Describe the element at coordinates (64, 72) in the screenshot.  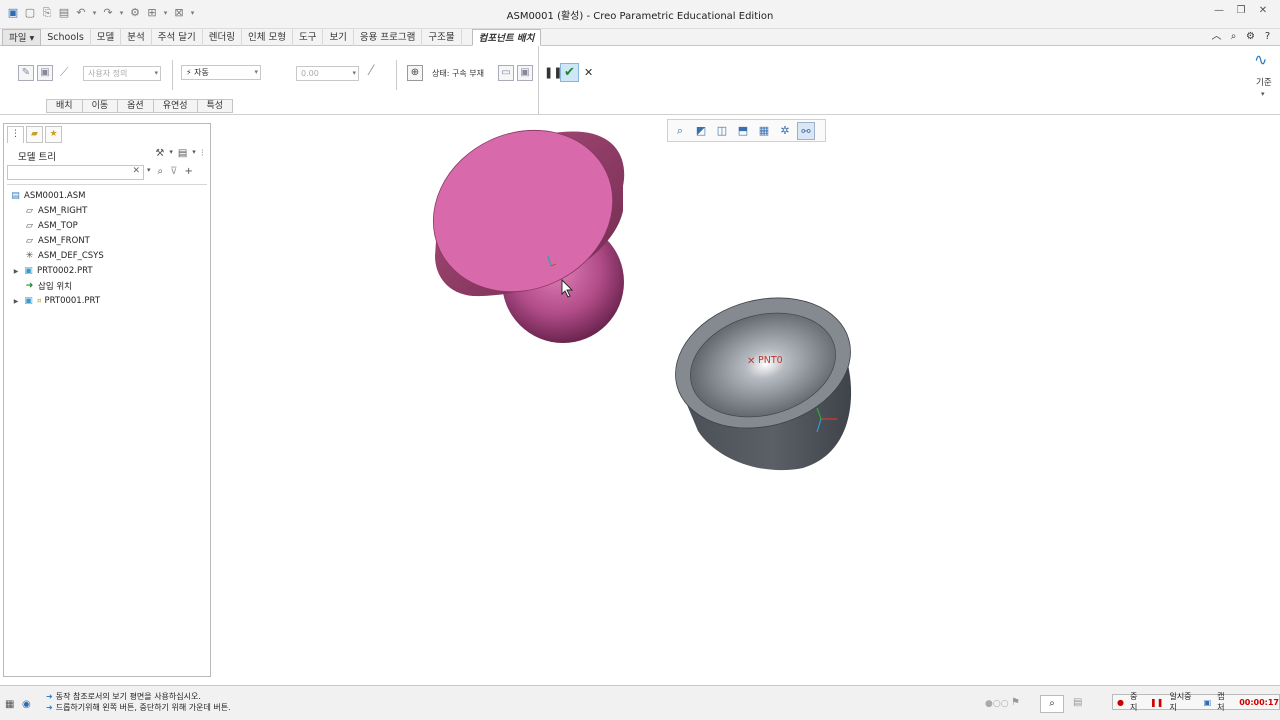
I see `curve-icon: ⟋` at that location.